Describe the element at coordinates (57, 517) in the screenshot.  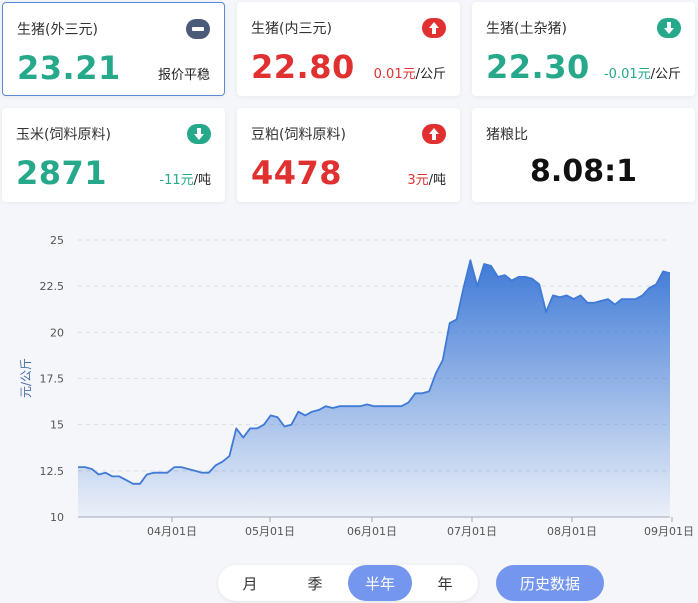
I see `y-tick-label: 10` at that location.